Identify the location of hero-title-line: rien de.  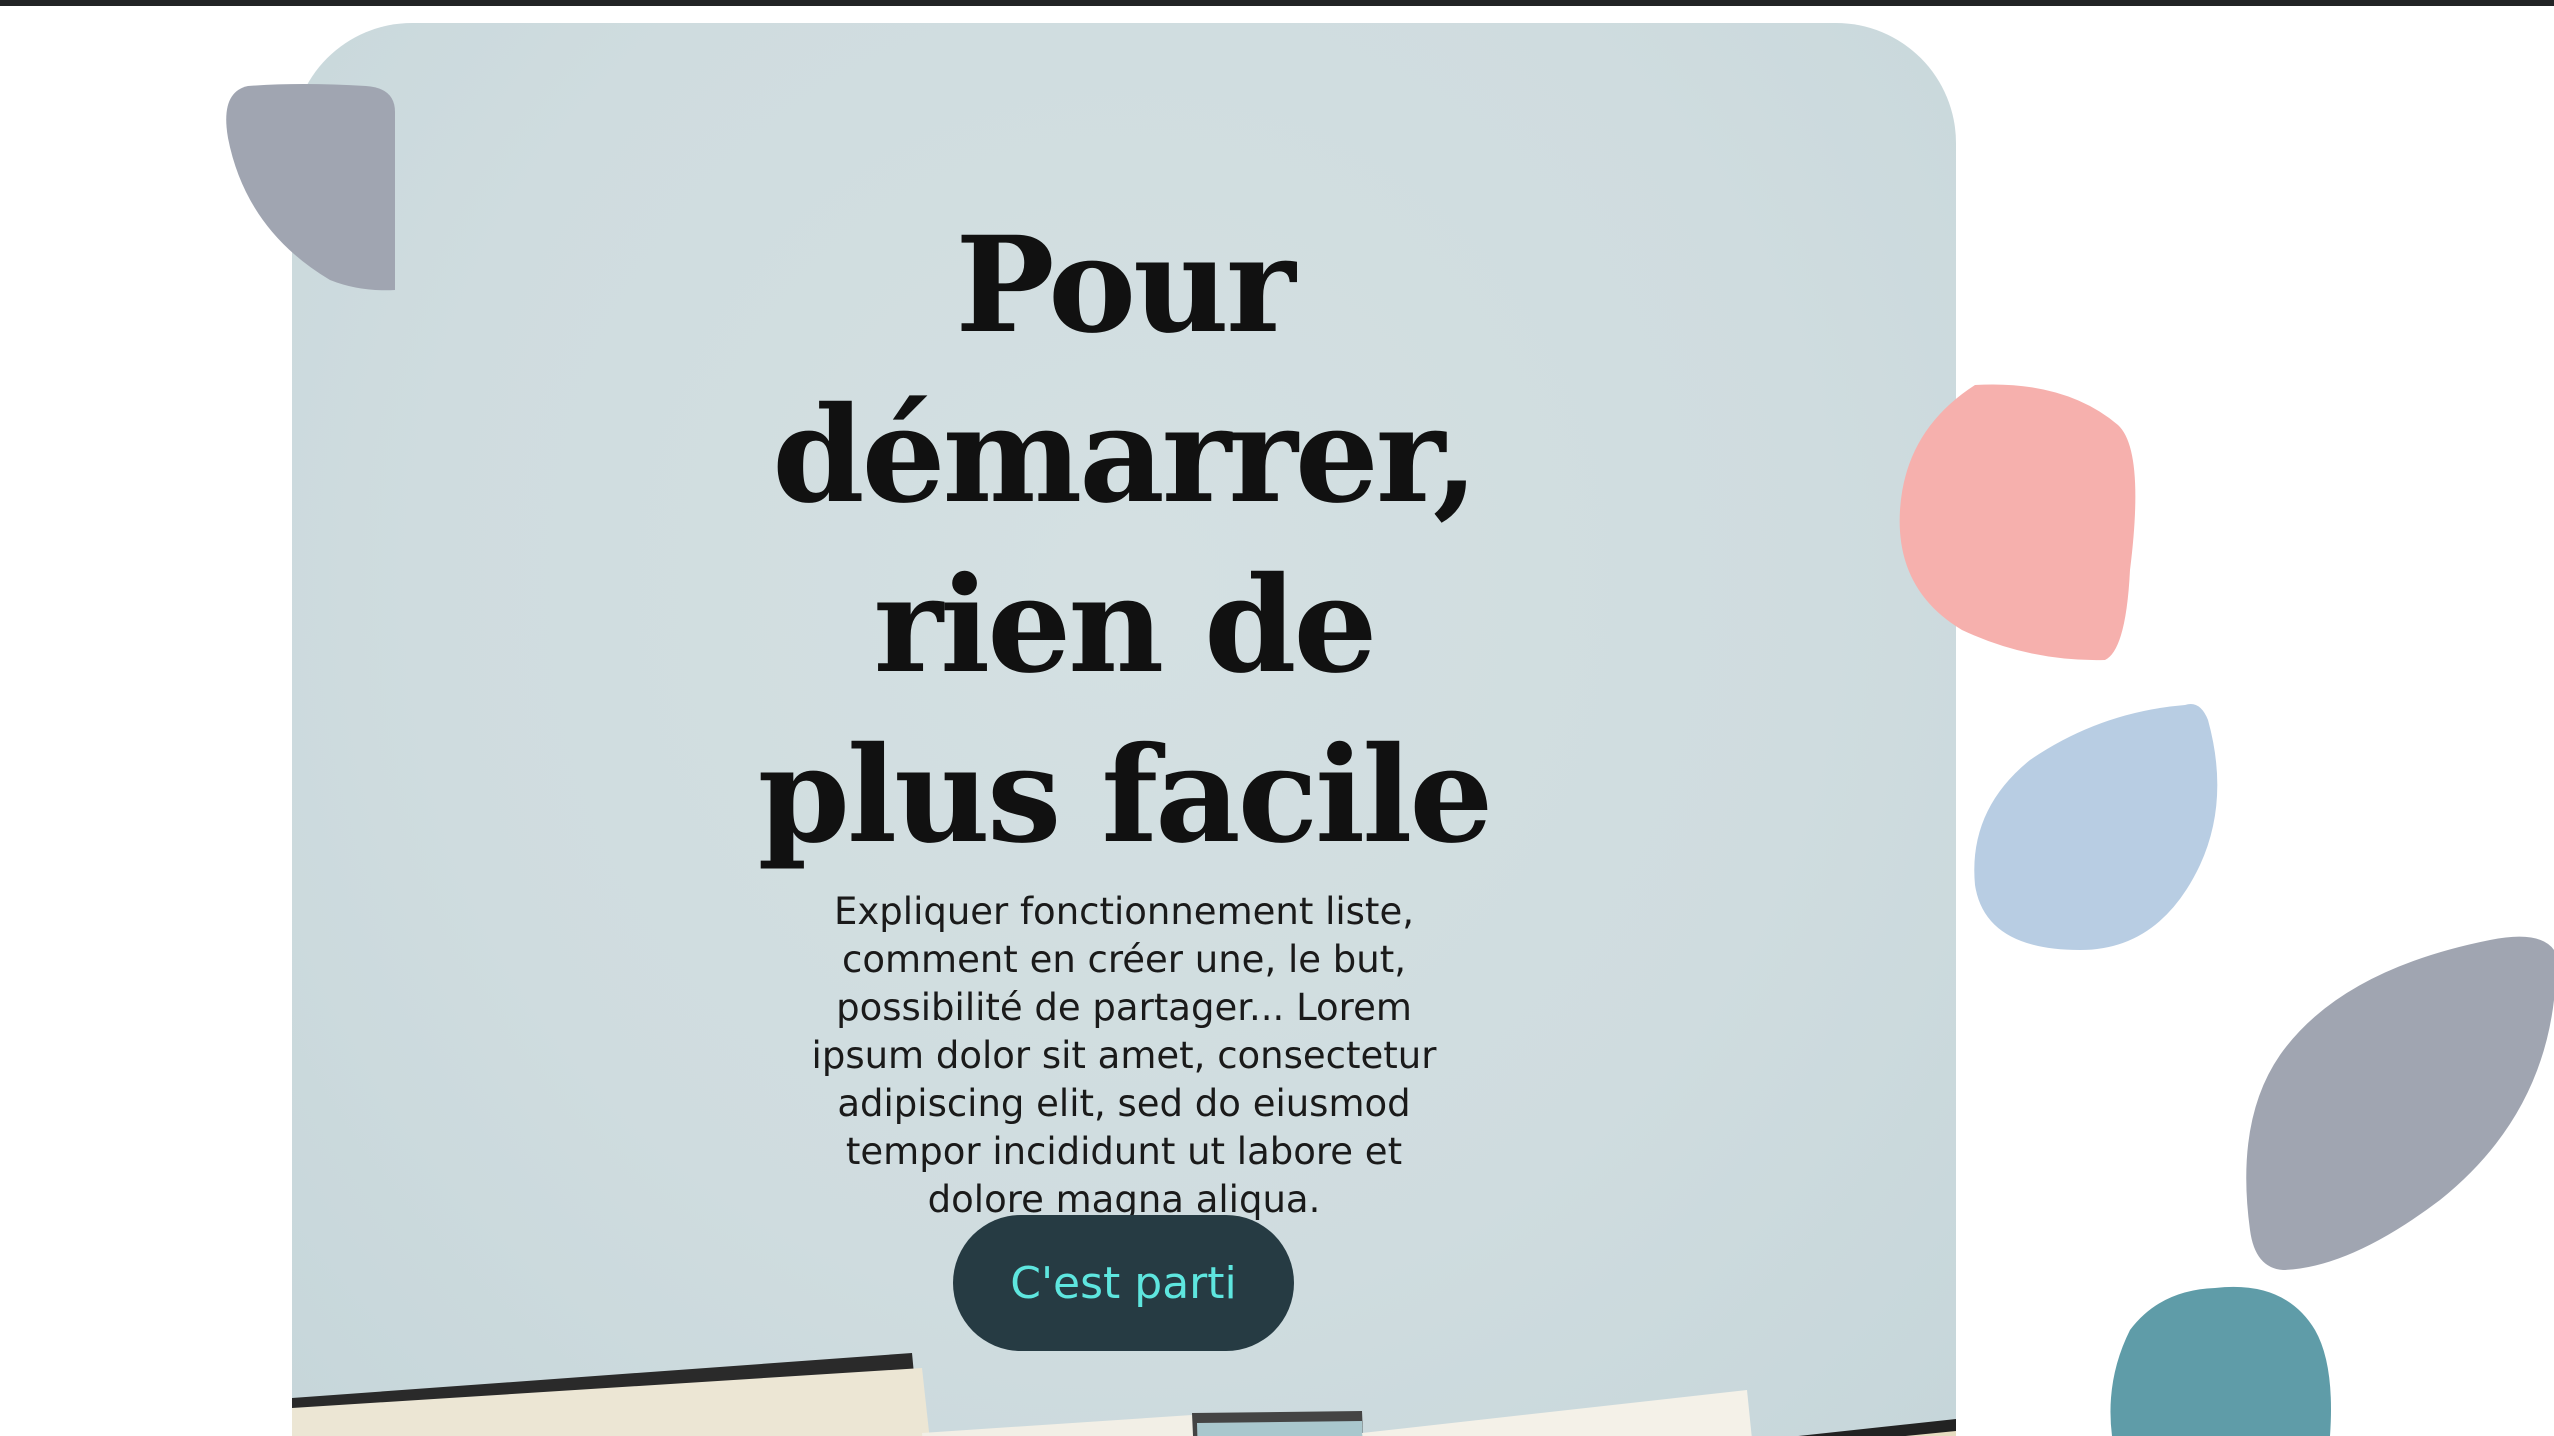
(1125, 626).